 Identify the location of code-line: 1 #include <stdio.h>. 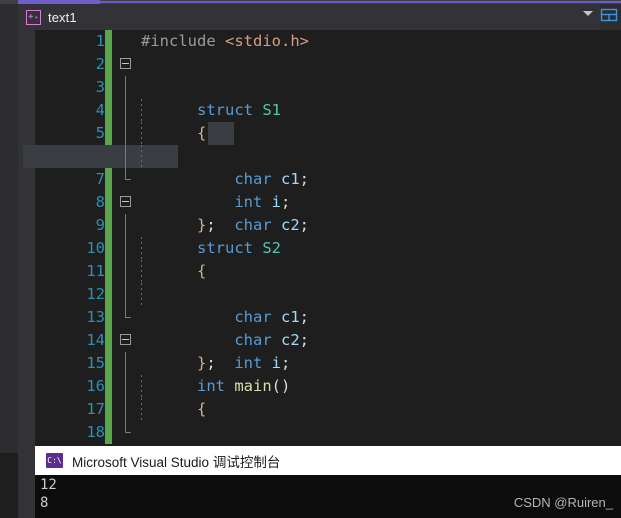
(319, 41).